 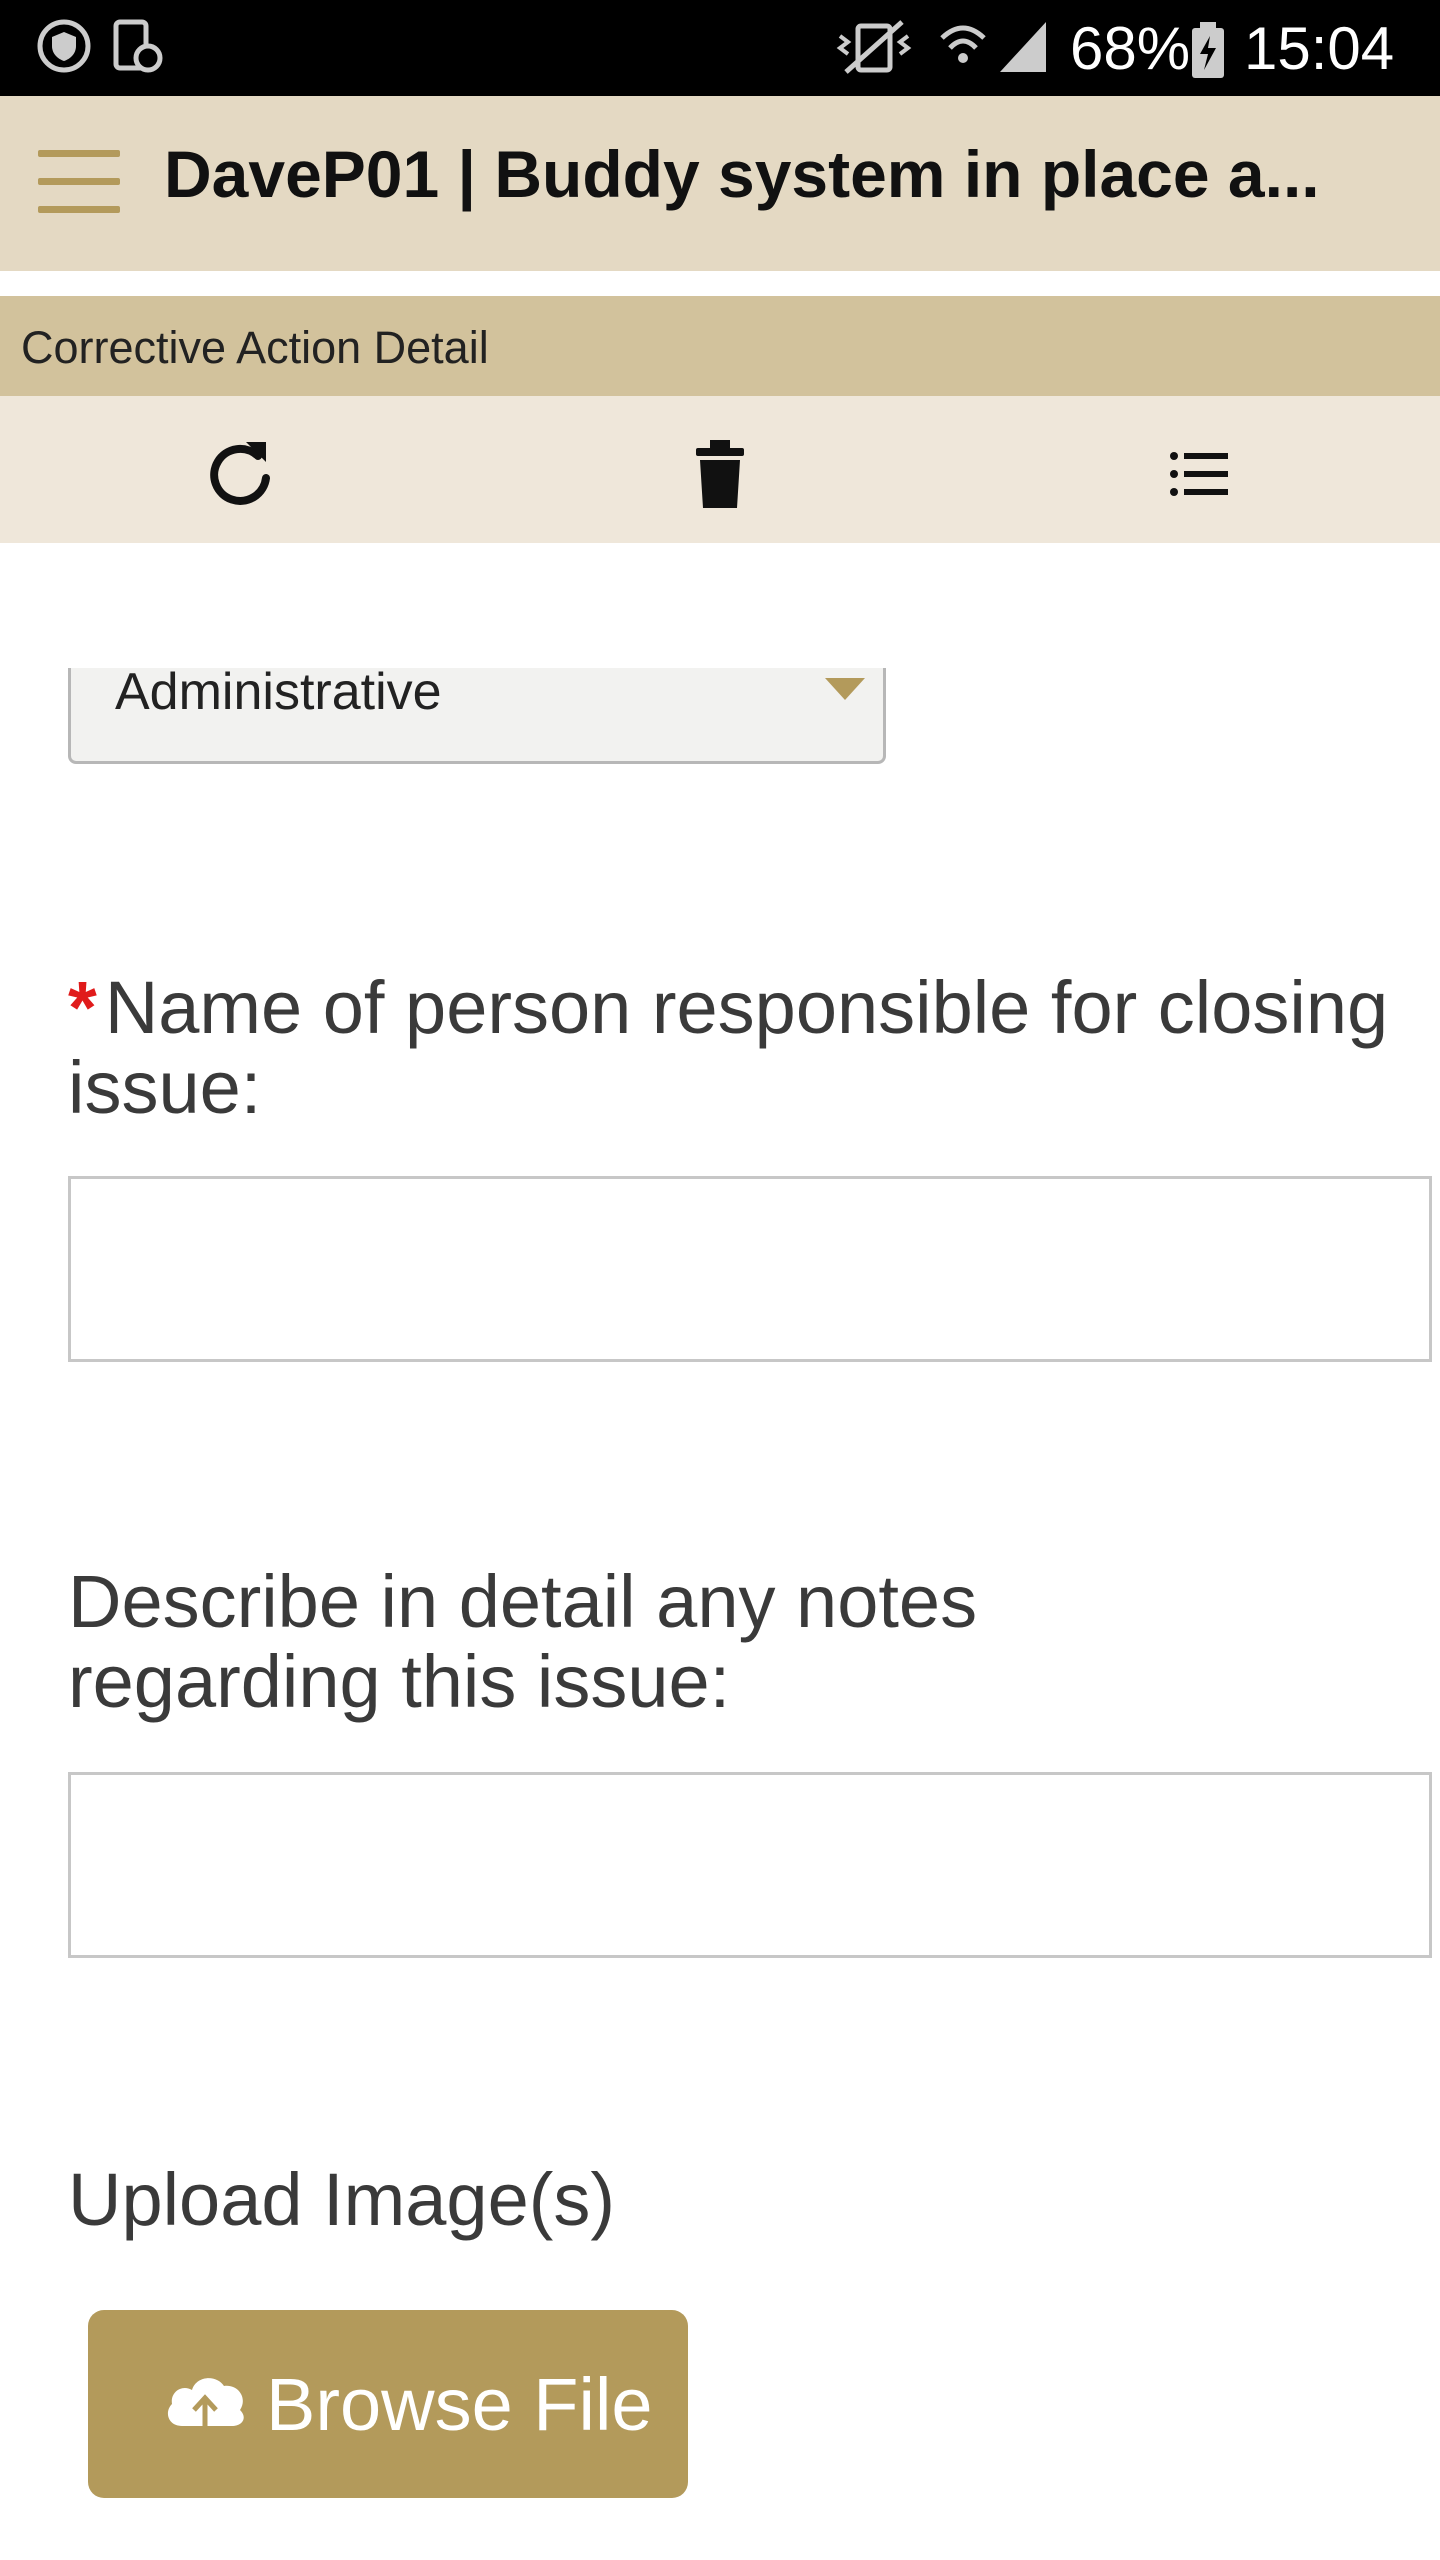 I want to click on chevron-down-icon, so click(x=845, y=689).